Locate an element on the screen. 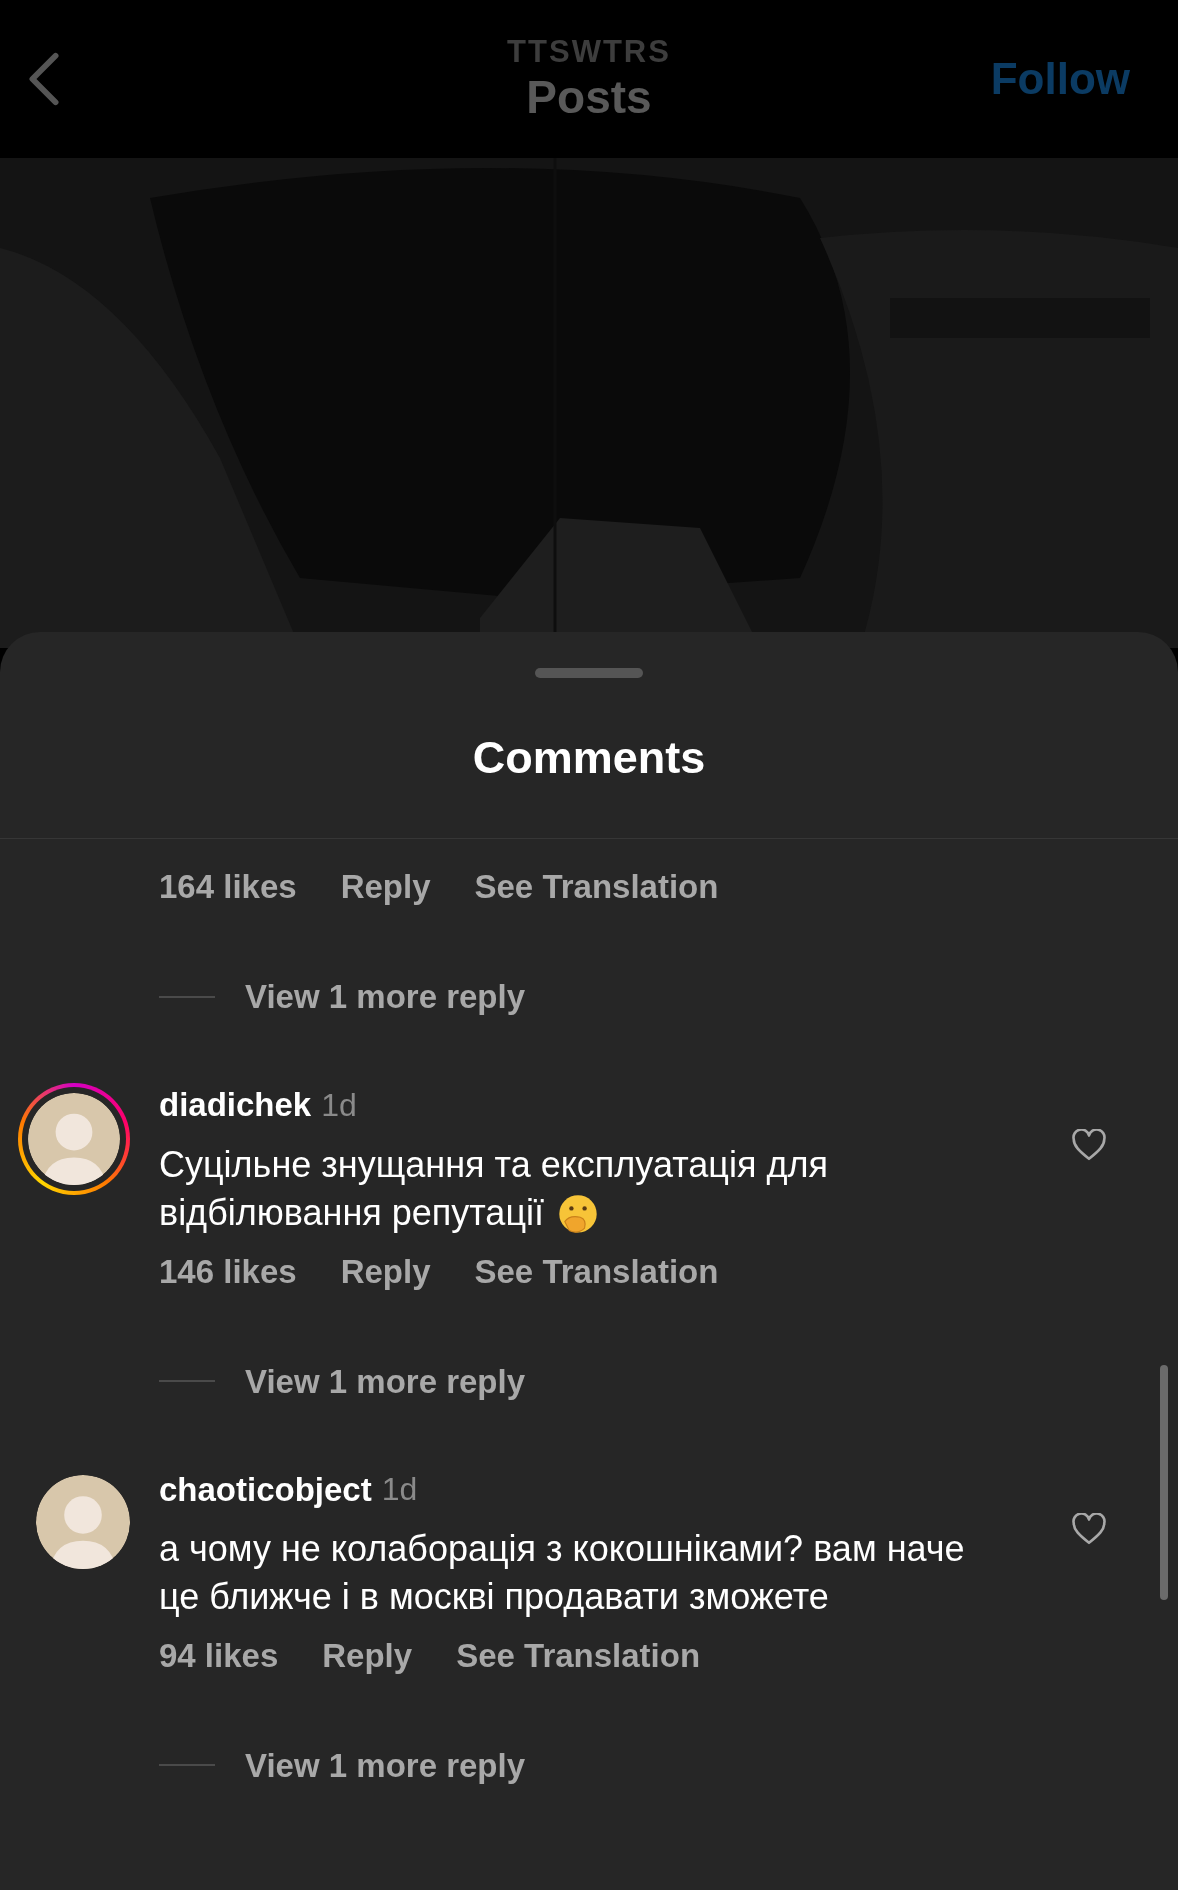 The width and height of the screenshot is (1178, 1890). username: diadichek is located at coordinates (235, 1105).